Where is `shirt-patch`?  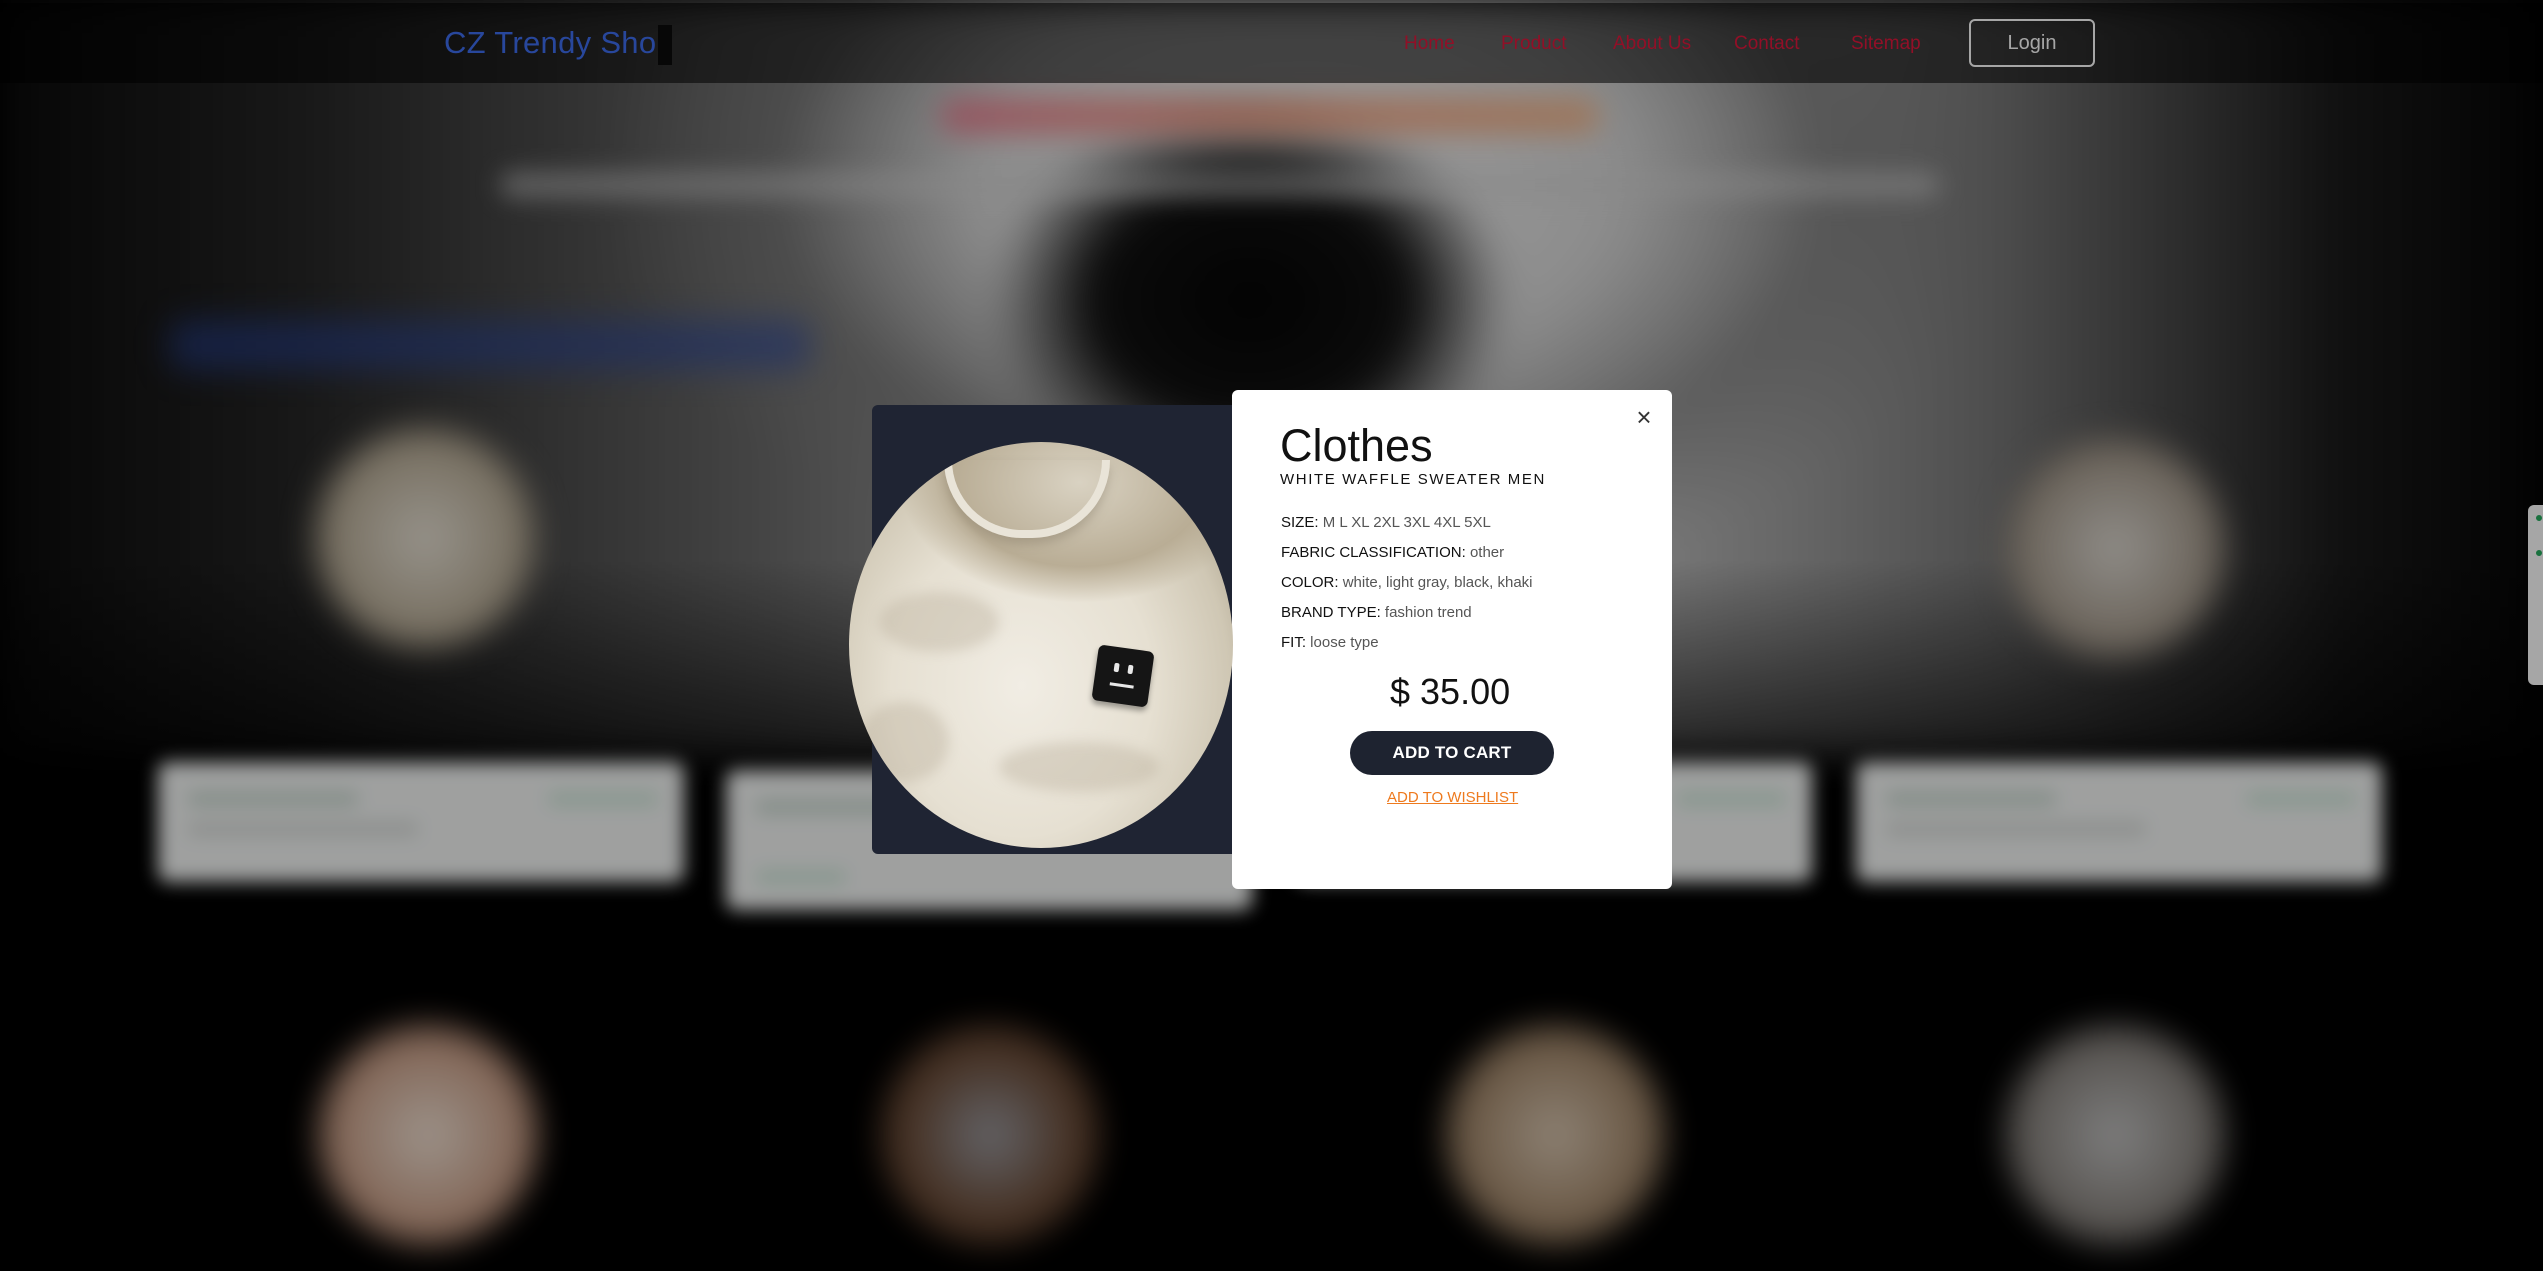
shirt-patch is located at coordinates (1123, 676).